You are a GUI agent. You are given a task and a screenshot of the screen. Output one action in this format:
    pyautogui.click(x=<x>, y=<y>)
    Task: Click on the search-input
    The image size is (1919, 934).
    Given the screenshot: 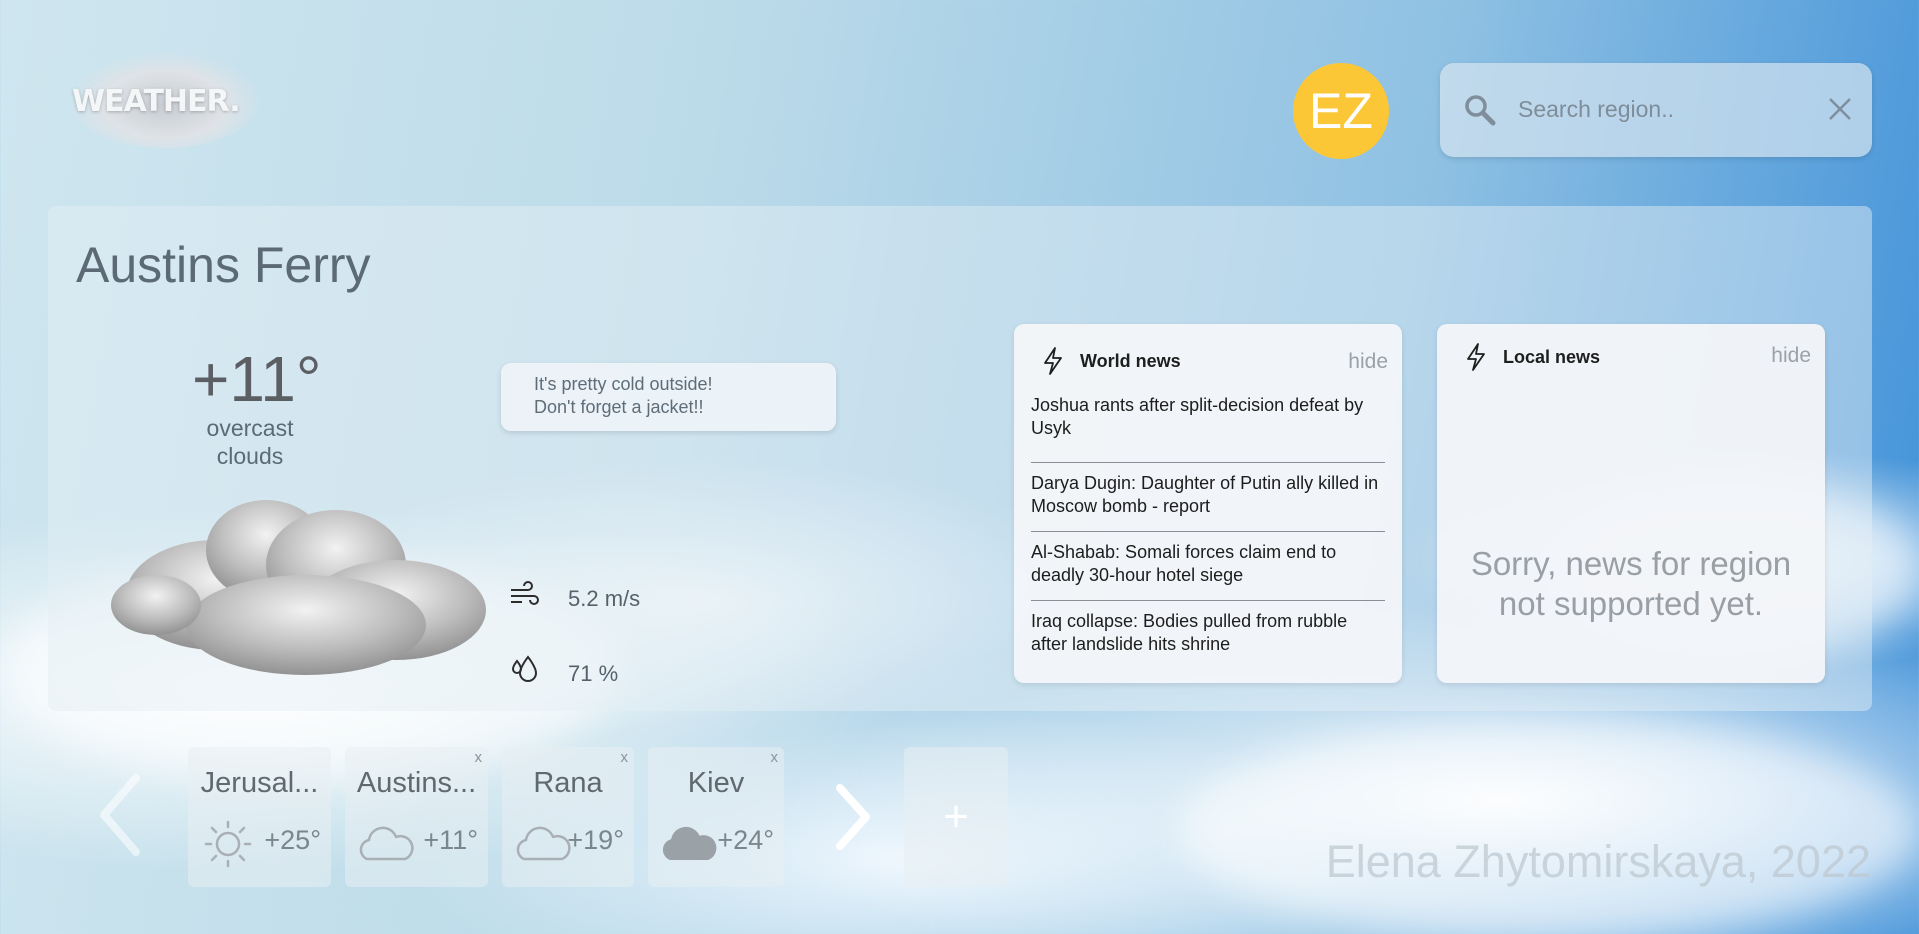 What is the action you would take?
    pyautogui.click(x=1663, y=109)
    